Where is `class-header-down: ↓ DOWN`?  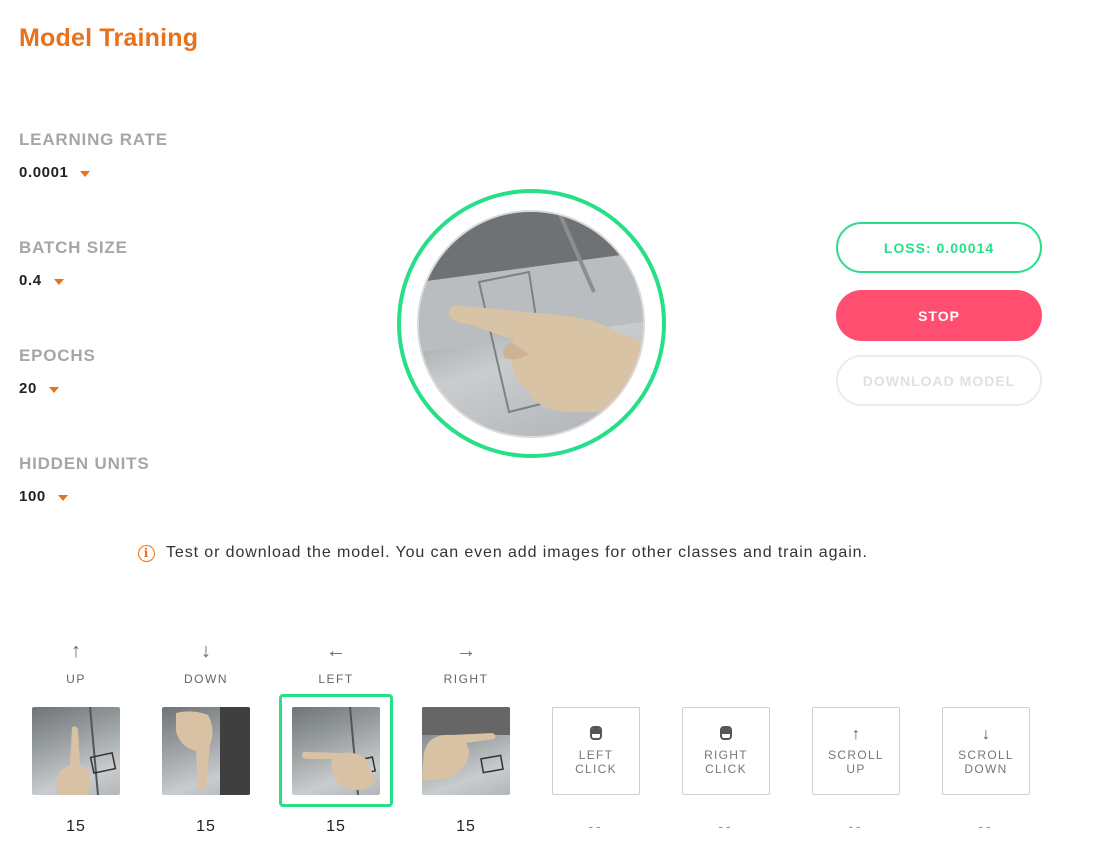
class-header-down: ↓ DOWN is located at coordinates (206, 663).